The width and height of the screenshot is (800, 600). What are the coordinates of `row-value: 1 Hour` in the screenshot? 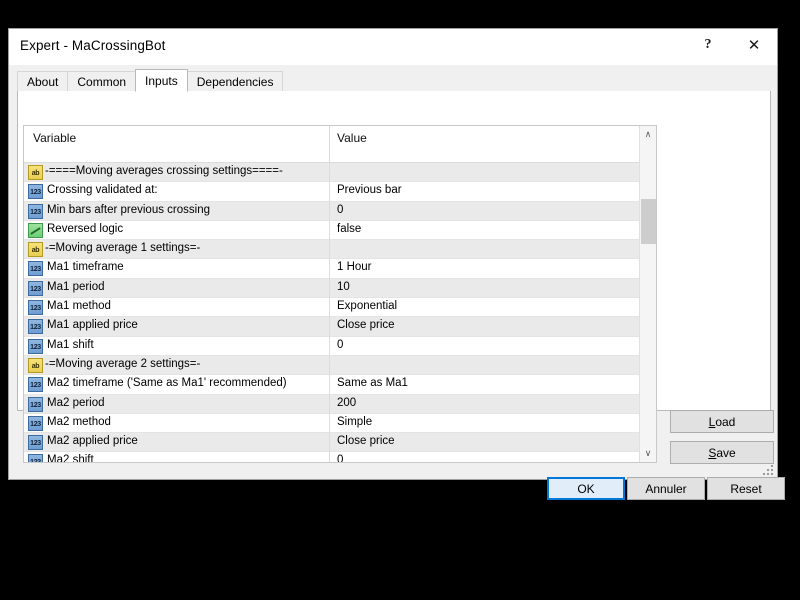 It's located at (354, 267).